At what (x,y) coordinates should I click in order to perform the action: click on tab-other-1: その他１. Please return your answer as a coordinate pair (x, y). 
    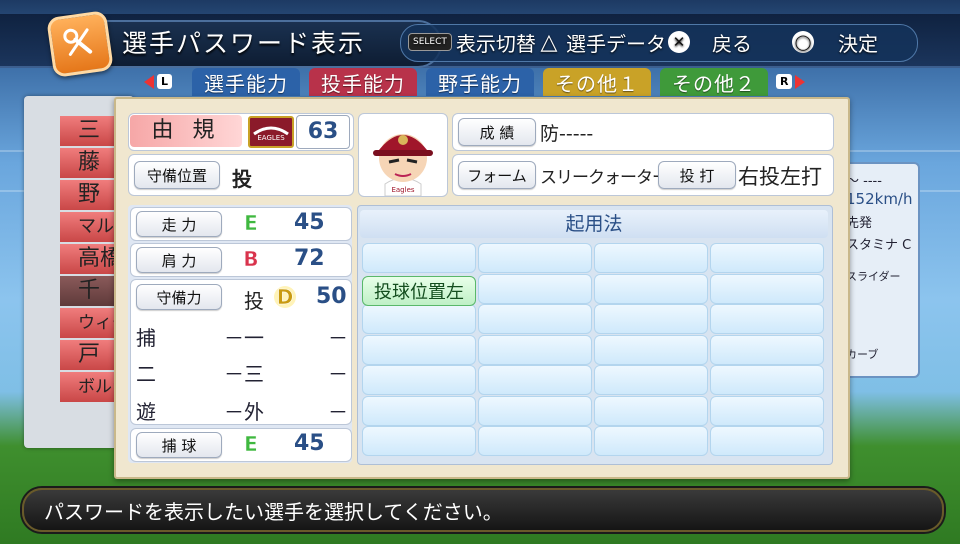
    Looking at the image, I should click on (597, 82).